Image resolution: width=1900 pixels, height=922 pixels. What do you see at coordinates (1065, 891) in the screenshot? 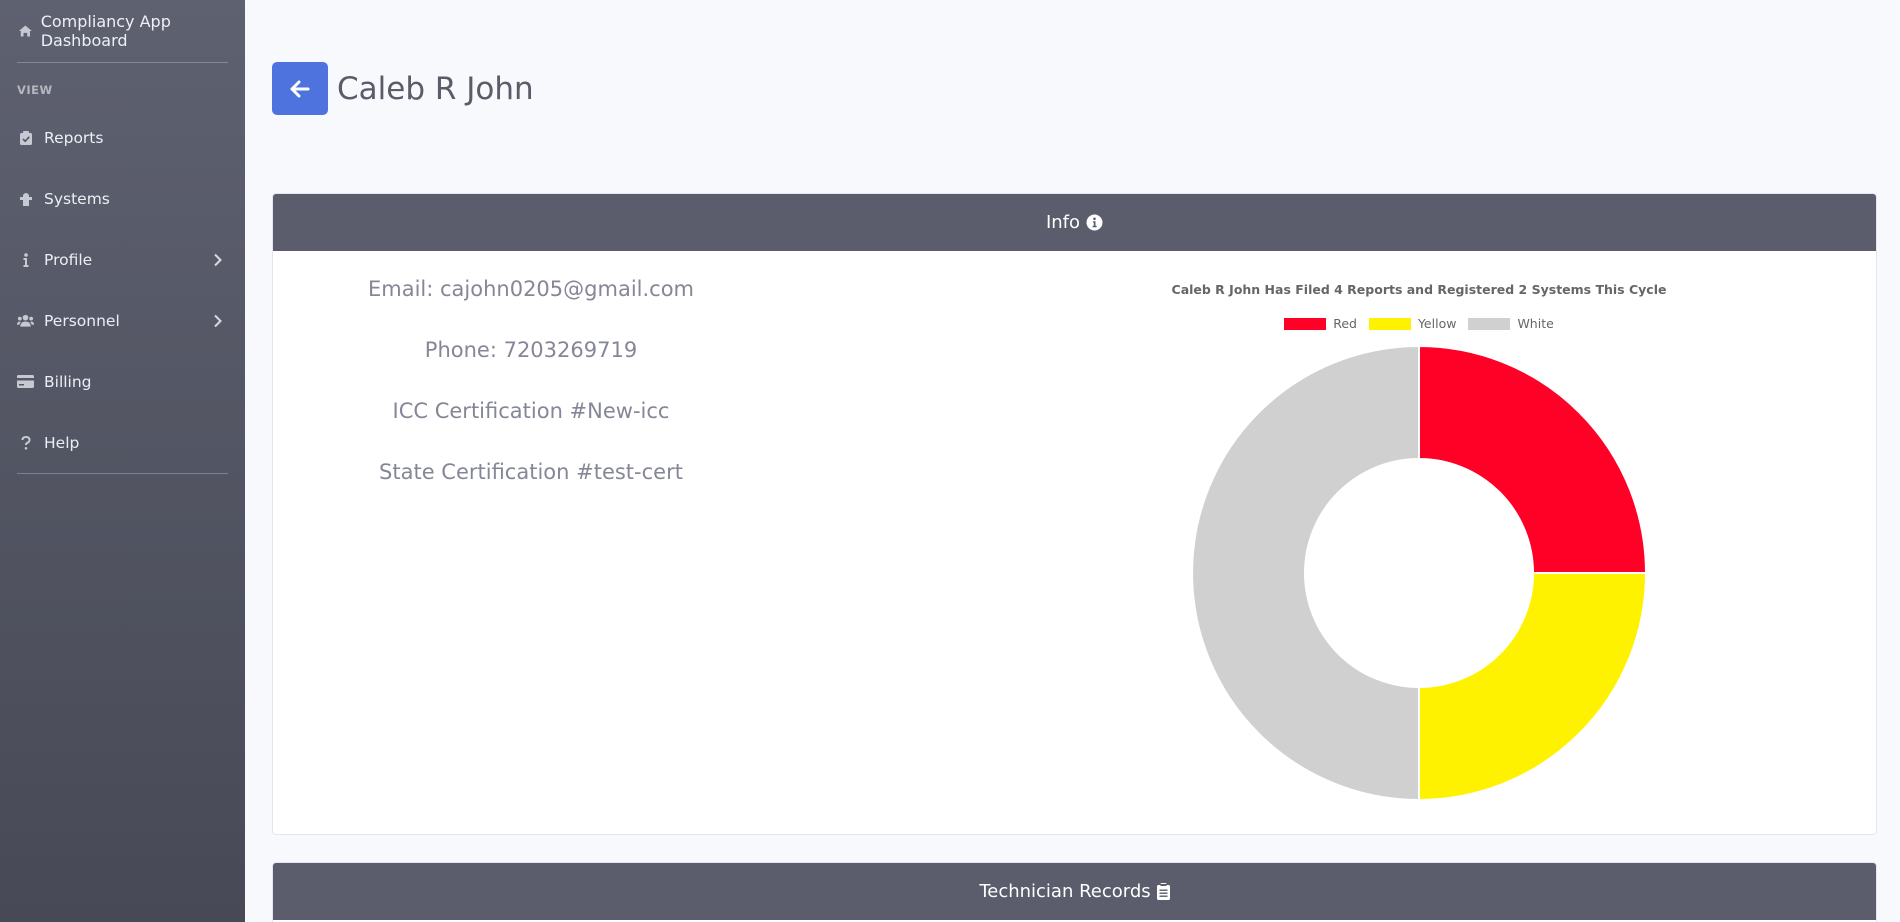
I see `technician-records-title: Technician Records` at bounding box center [1065, 891].